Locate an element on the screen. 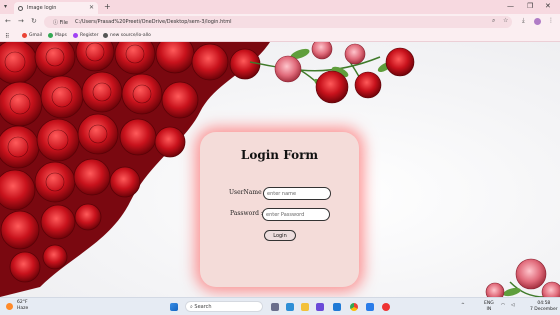 The height and width of the screenshot is (315, 560). zoom-icon: ⌕ is located at coordinates (493, 21).